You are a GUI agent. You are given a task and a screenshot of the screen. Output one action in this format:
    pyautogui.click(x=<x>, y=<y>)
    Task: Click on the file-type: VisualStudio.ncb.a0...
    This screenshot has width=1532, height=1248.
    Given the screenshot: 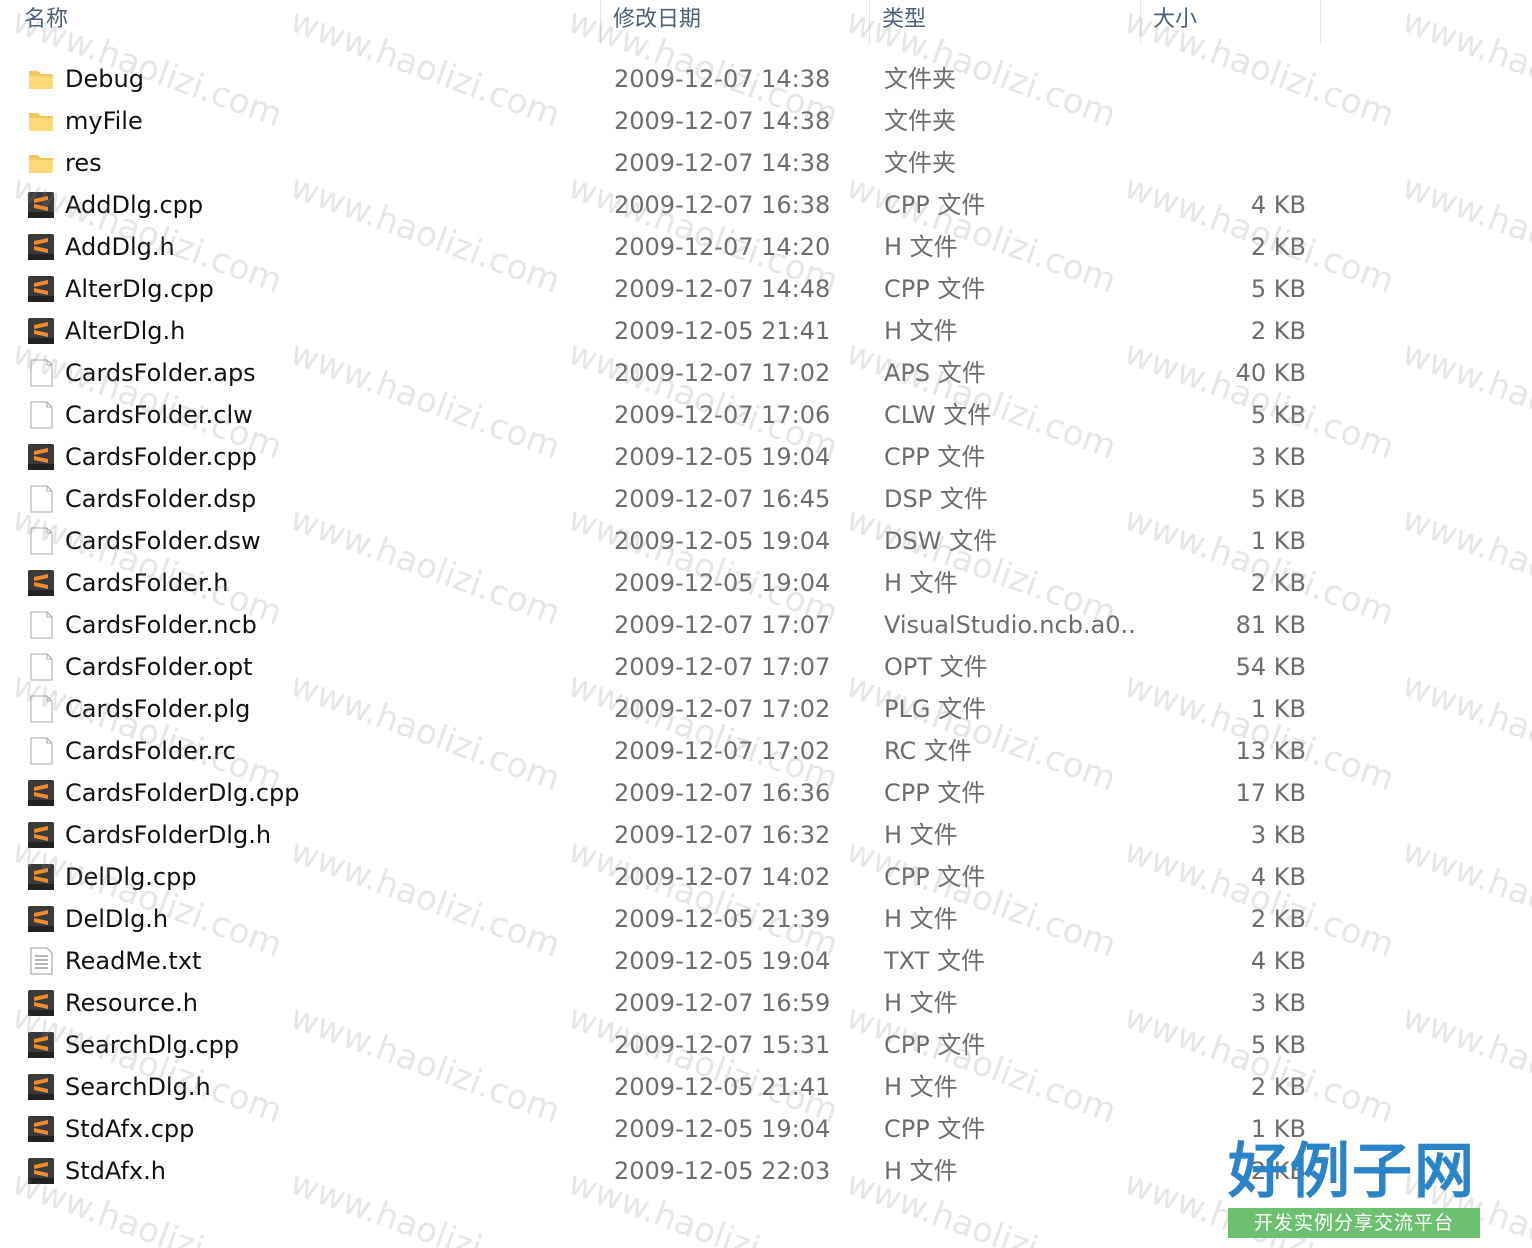 What is the action you would take?
    pyautogui.click(x=1009, y=625)
    